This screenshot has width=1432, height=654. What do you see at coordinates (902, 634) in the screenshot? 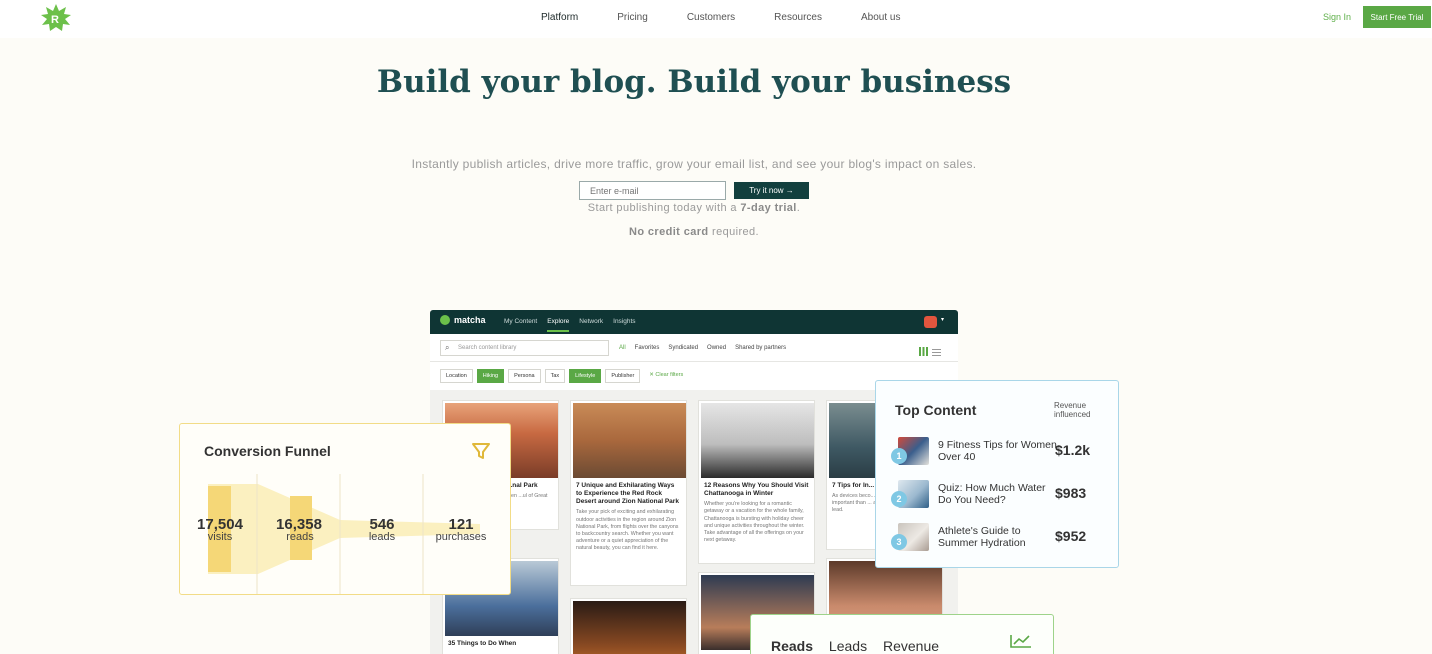
I see `reads-leads-revenue-card: Reads Leads Revenue` at bounding box center [902, 634].